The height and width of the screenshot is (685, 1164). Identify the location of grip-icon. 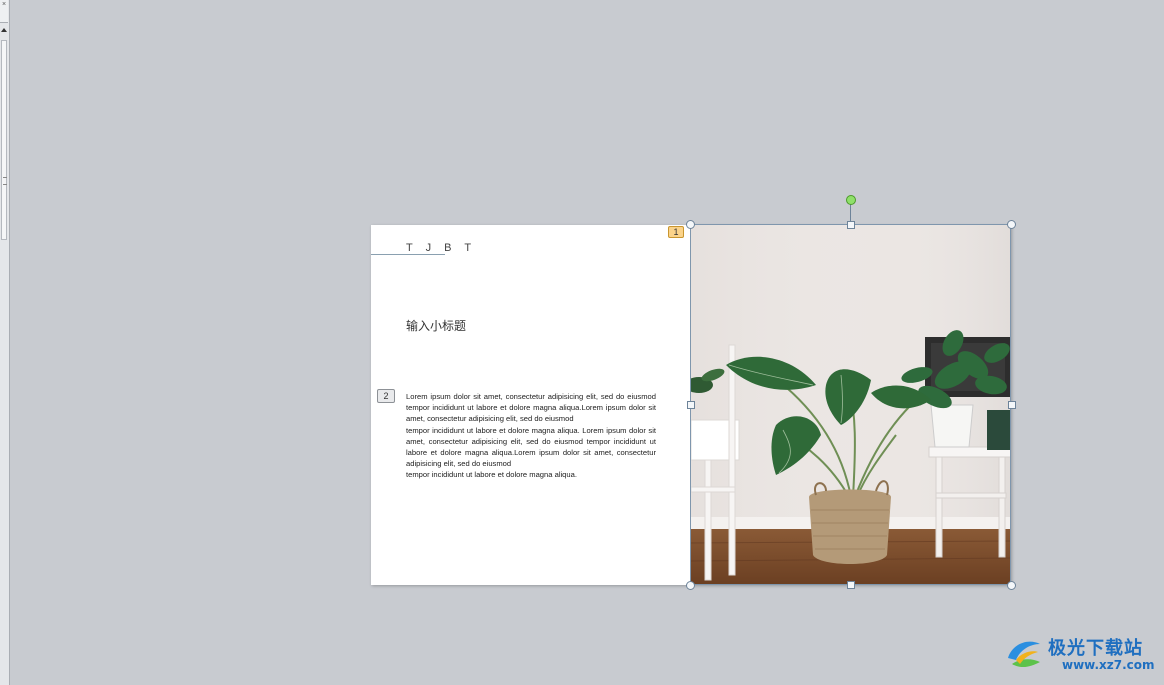
(5, 181).